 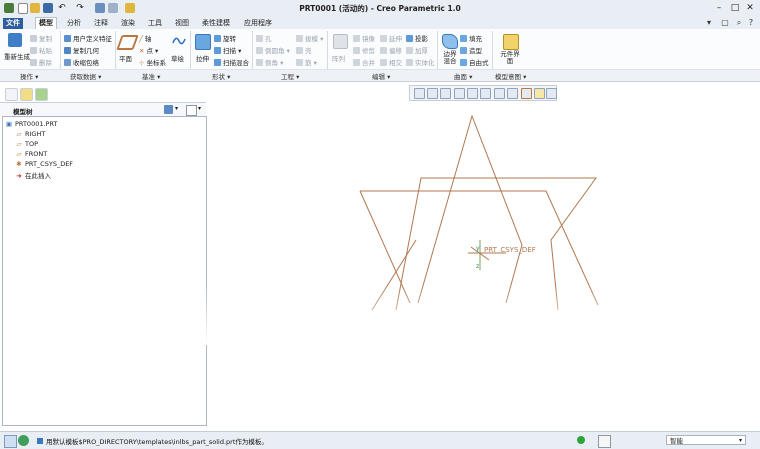 What do you see at coordinates (23, 440) in the screenshot?
I see `browser-toggle-icon` at bounding box center [23, 440].